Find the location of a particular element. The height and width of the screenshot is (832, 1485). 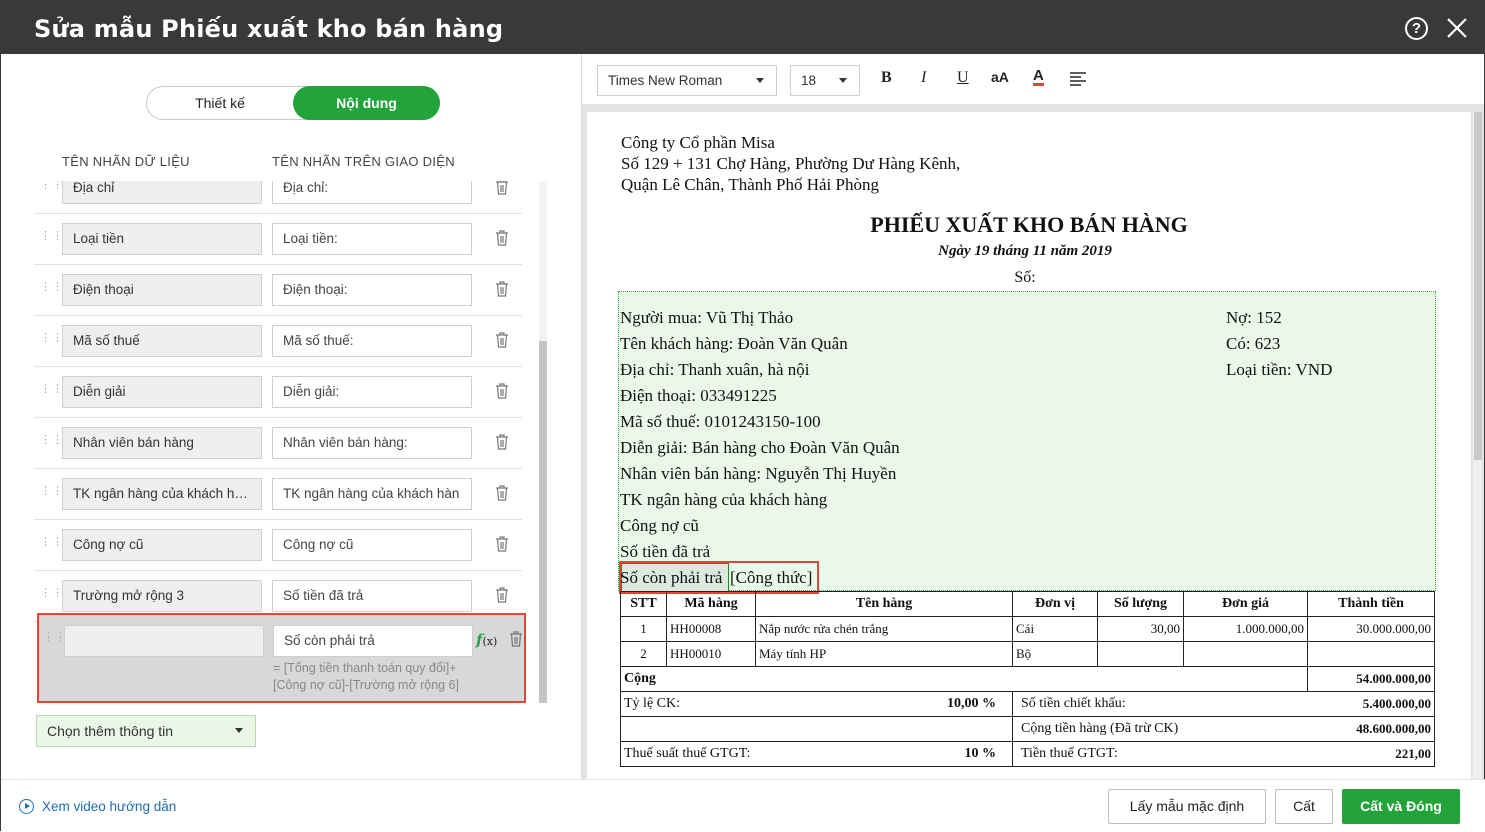

font-family-select: Times New Roman is located at coordinates (687, 80).